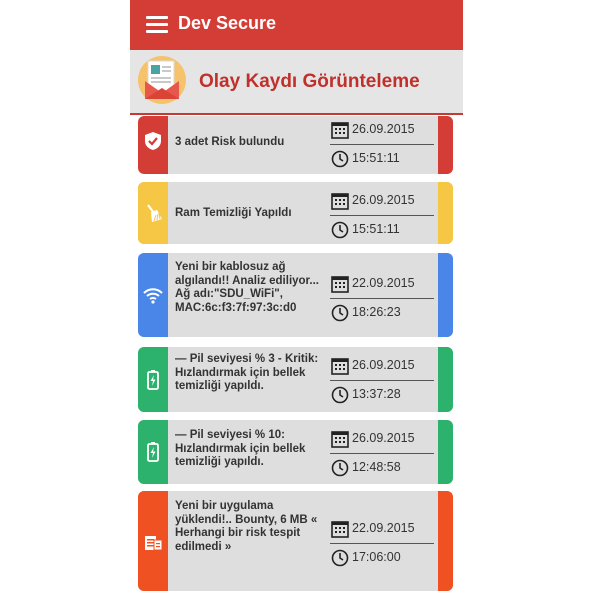 This screenshot has height=592, width=592. What do you see at coordinates (153, 141) in the screenshot?
I see `shield-check-icon` at bounding box center [153, 141].